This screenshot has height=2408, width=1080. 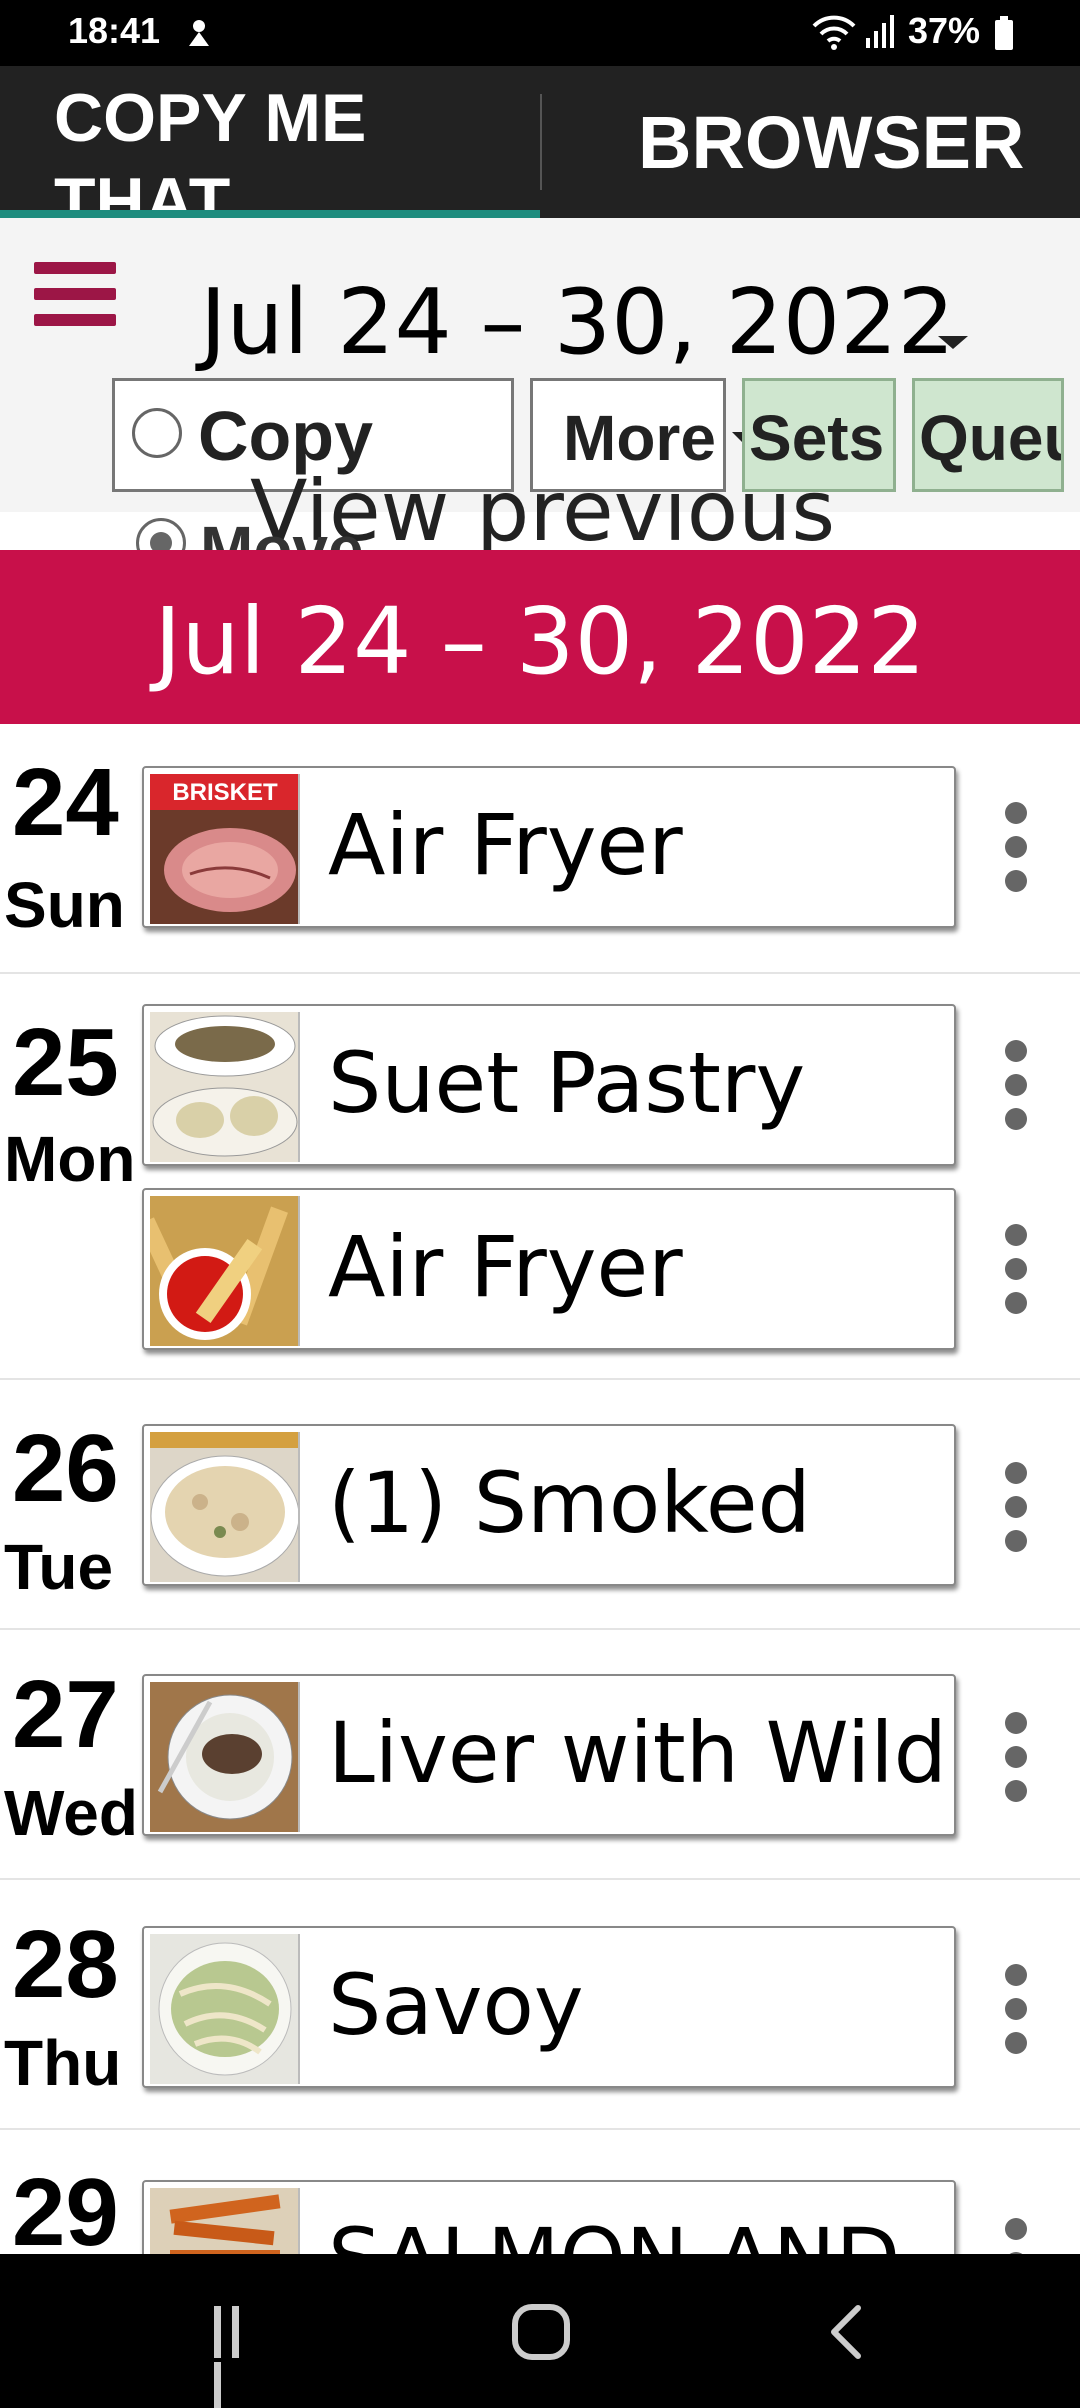 I want to click on wifi-icon, so click(x=834, y=32).